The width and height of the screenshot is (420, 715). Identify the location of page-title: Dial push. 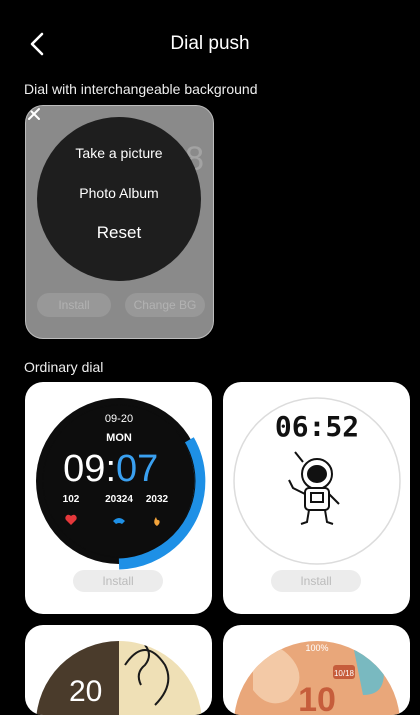
(210, 43).